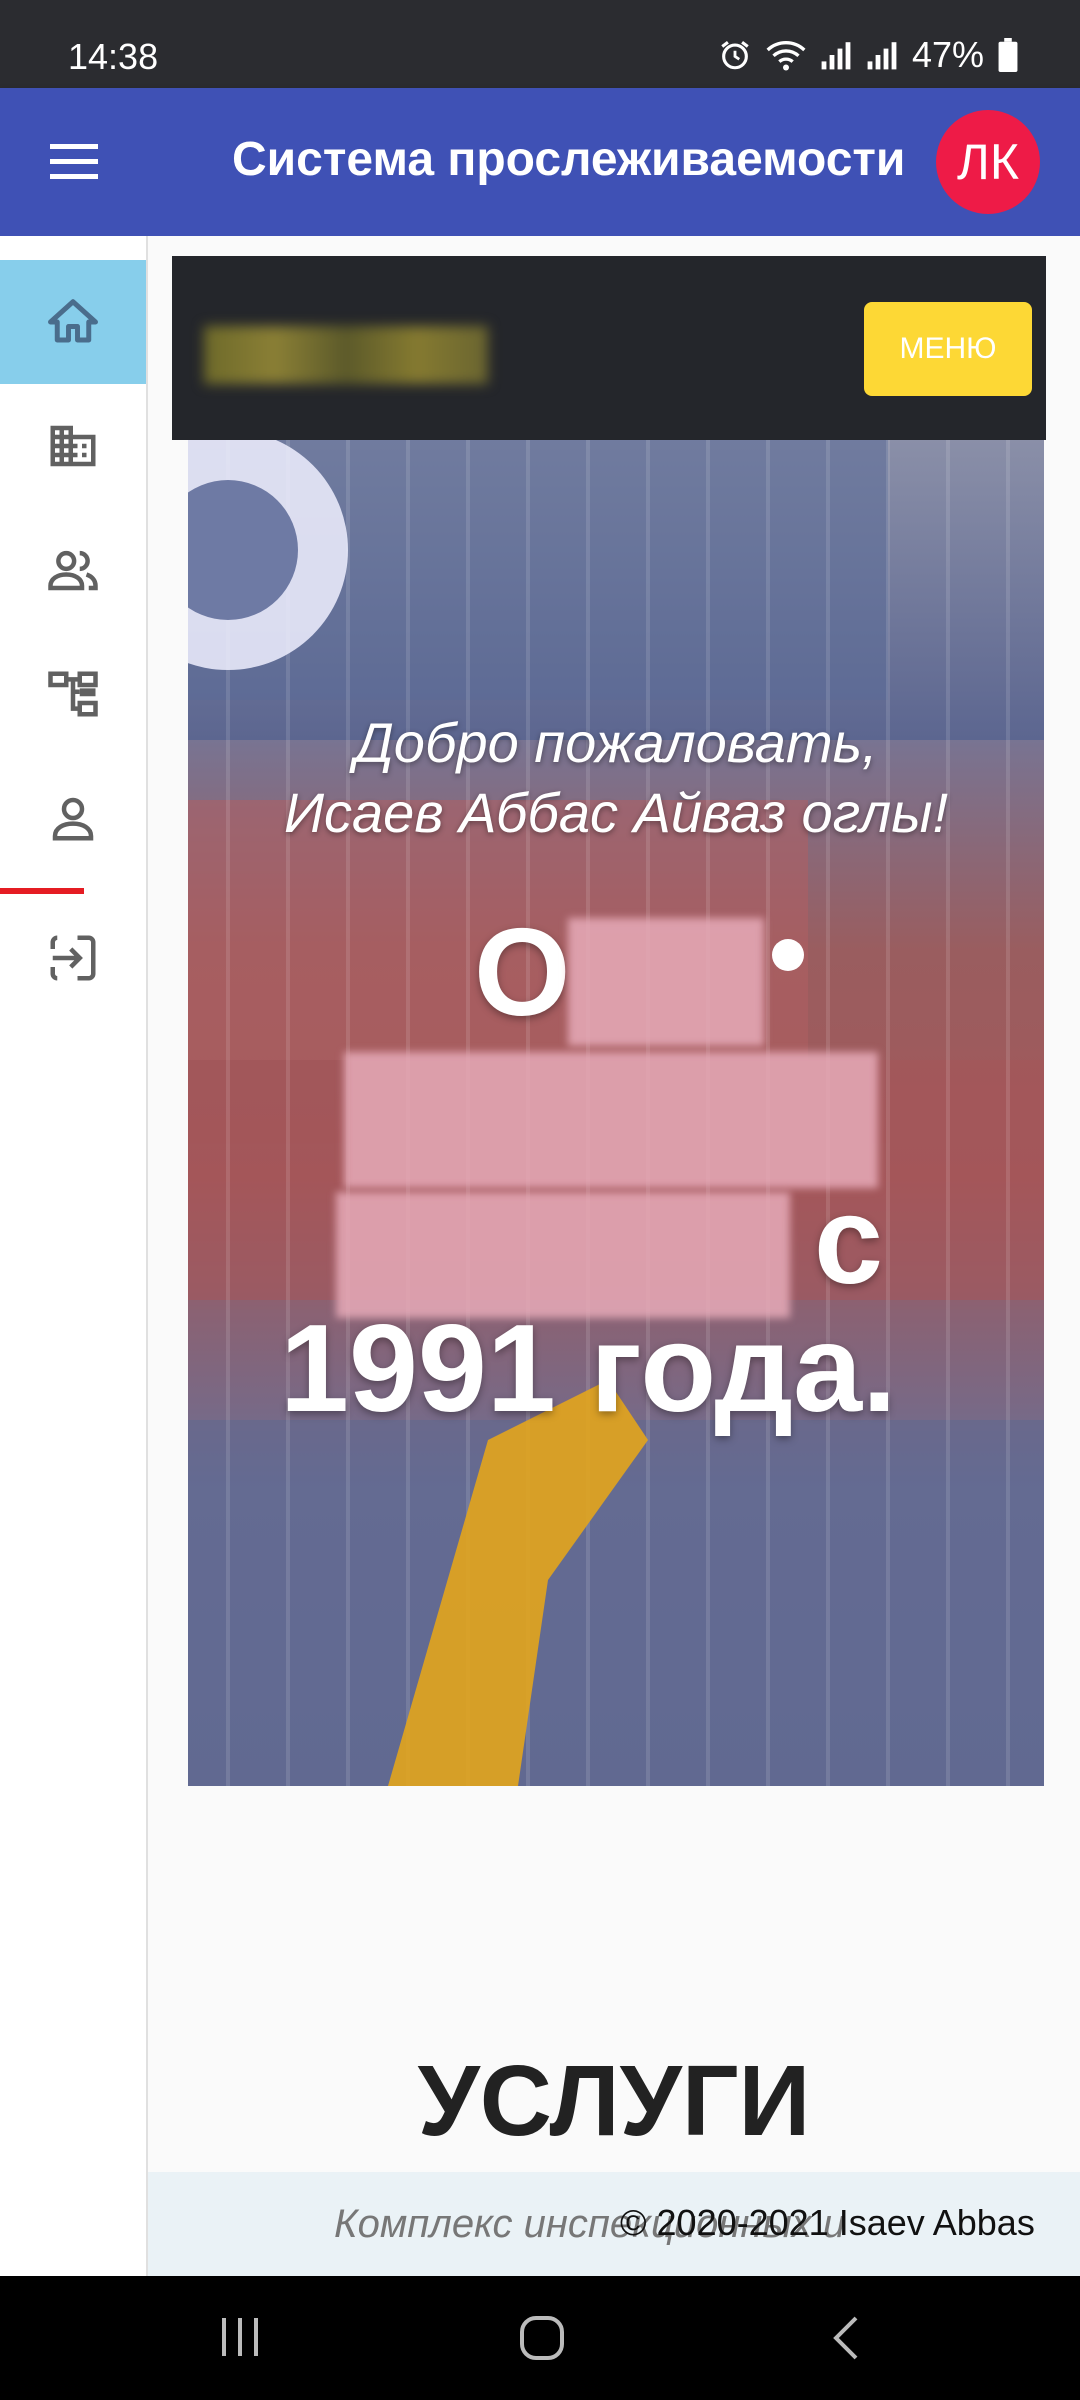  I want to click on services-title: УСЛУГИ, so click(614, 2101).